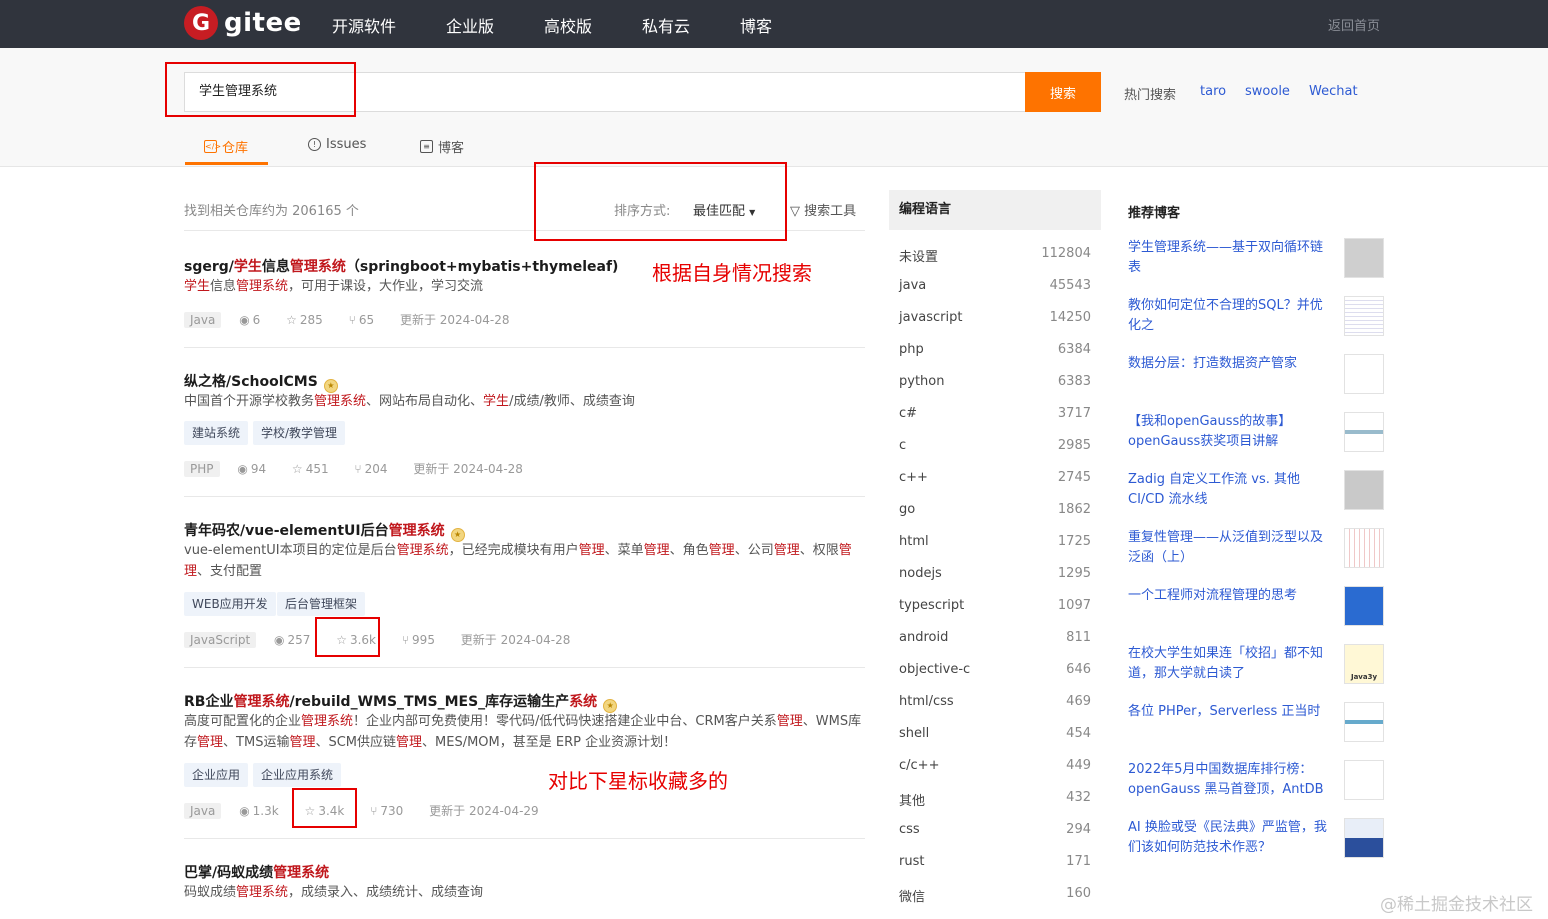  I want to click on nav-open-source: 开源软件, so click(364, 25).